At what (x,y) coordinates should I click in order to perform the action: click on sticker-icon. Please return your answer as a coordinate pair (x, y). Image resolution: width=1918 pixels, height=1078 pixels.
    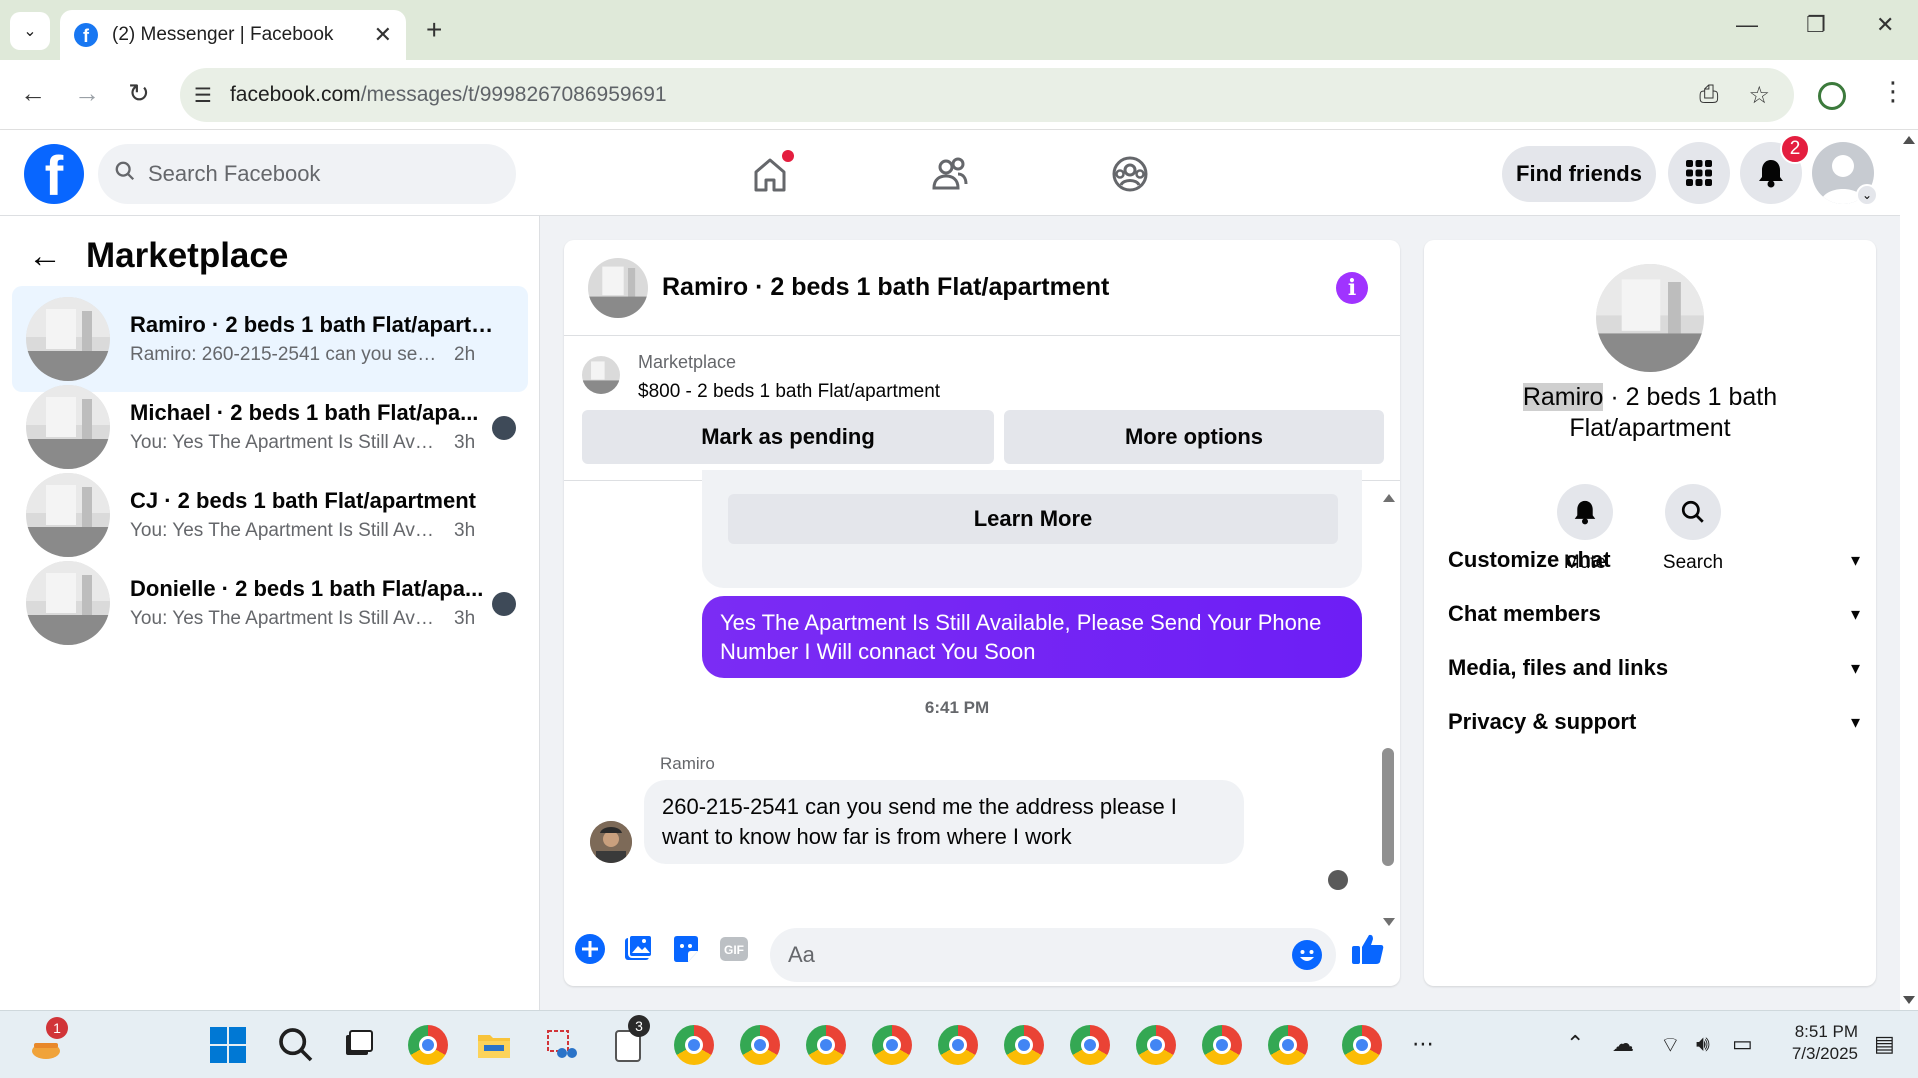
    Looking at the image, I should click on (686, 949).